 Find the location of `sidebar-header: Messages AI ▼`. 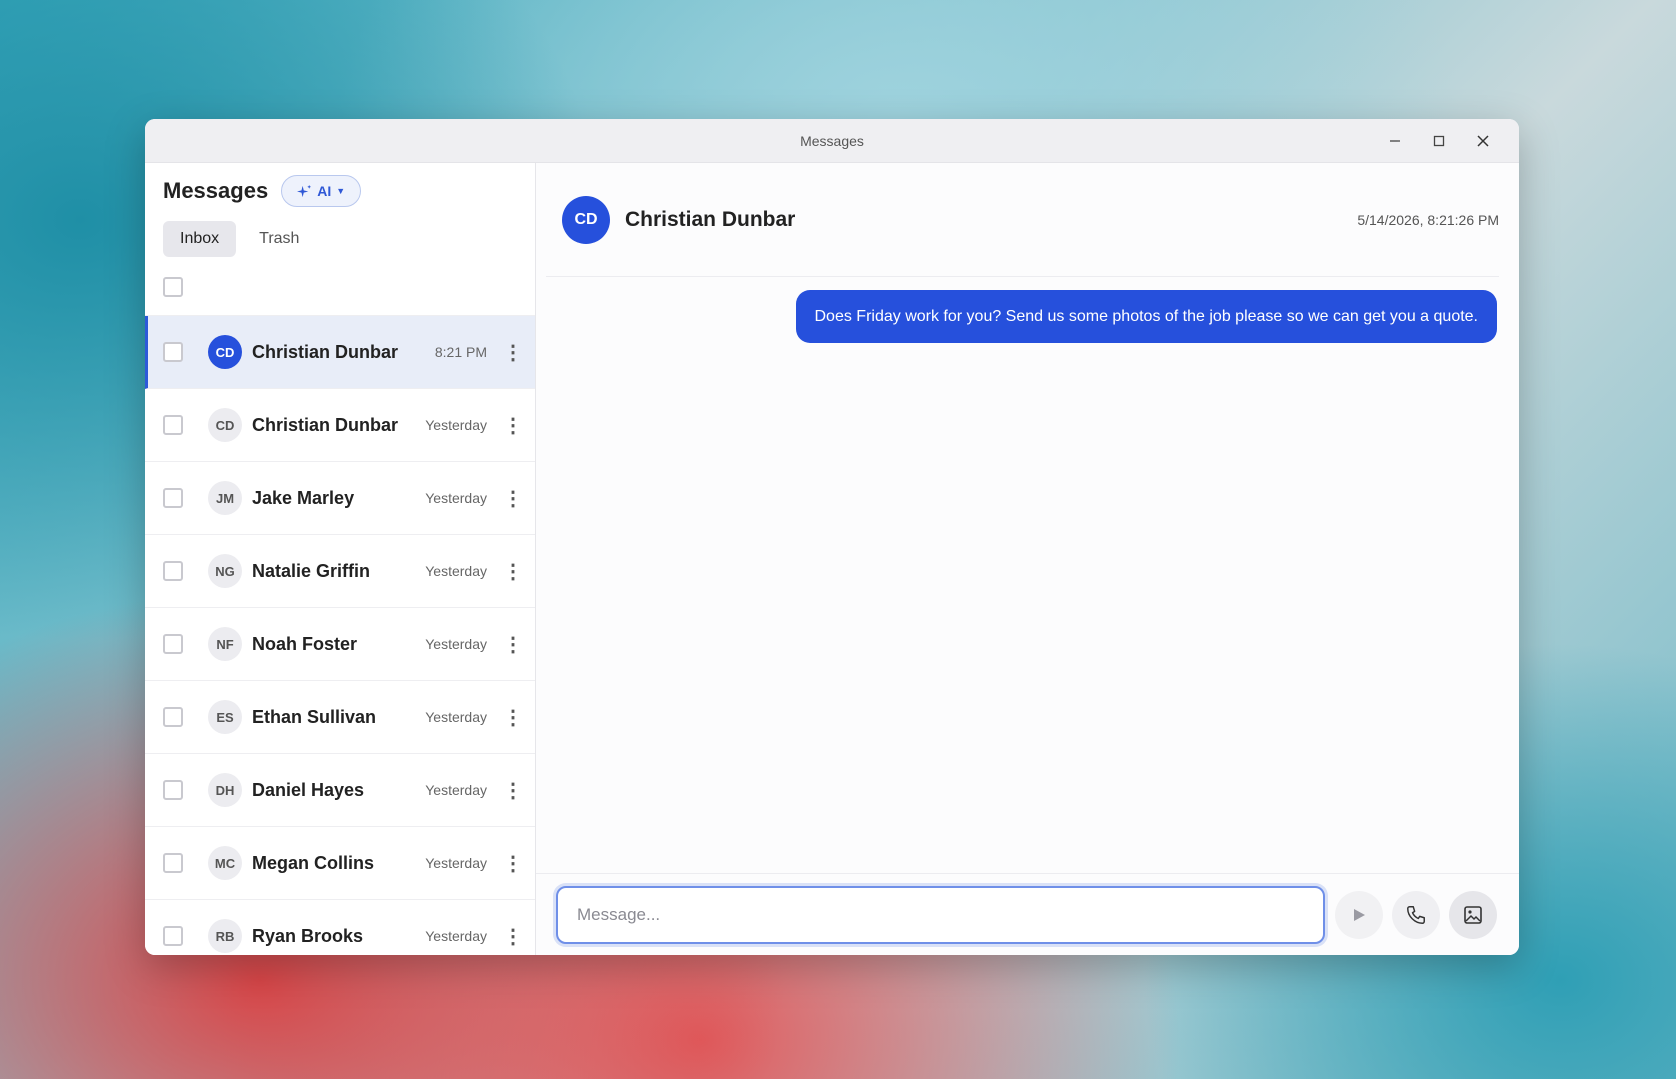

sidebar-header: Messages AI ▼ is located at coordinates (340, 191).